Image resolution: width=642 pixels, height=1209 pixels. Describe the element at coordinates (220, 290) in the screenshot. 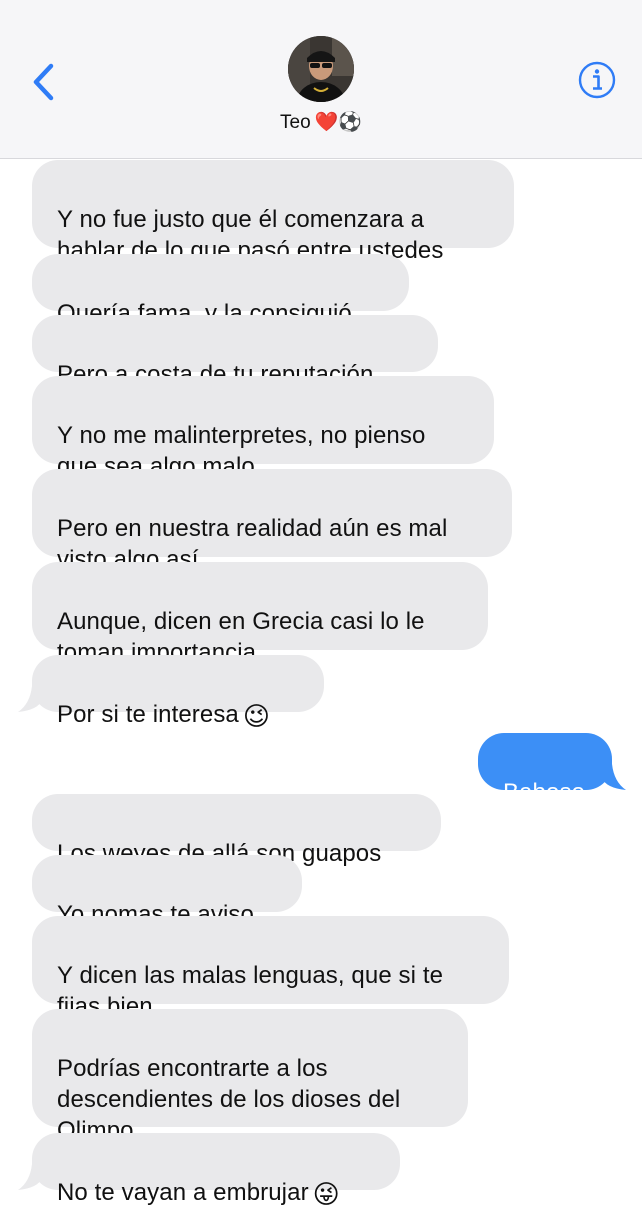

I see `message-bubble: Quería fama, y la consiguió` at that location.